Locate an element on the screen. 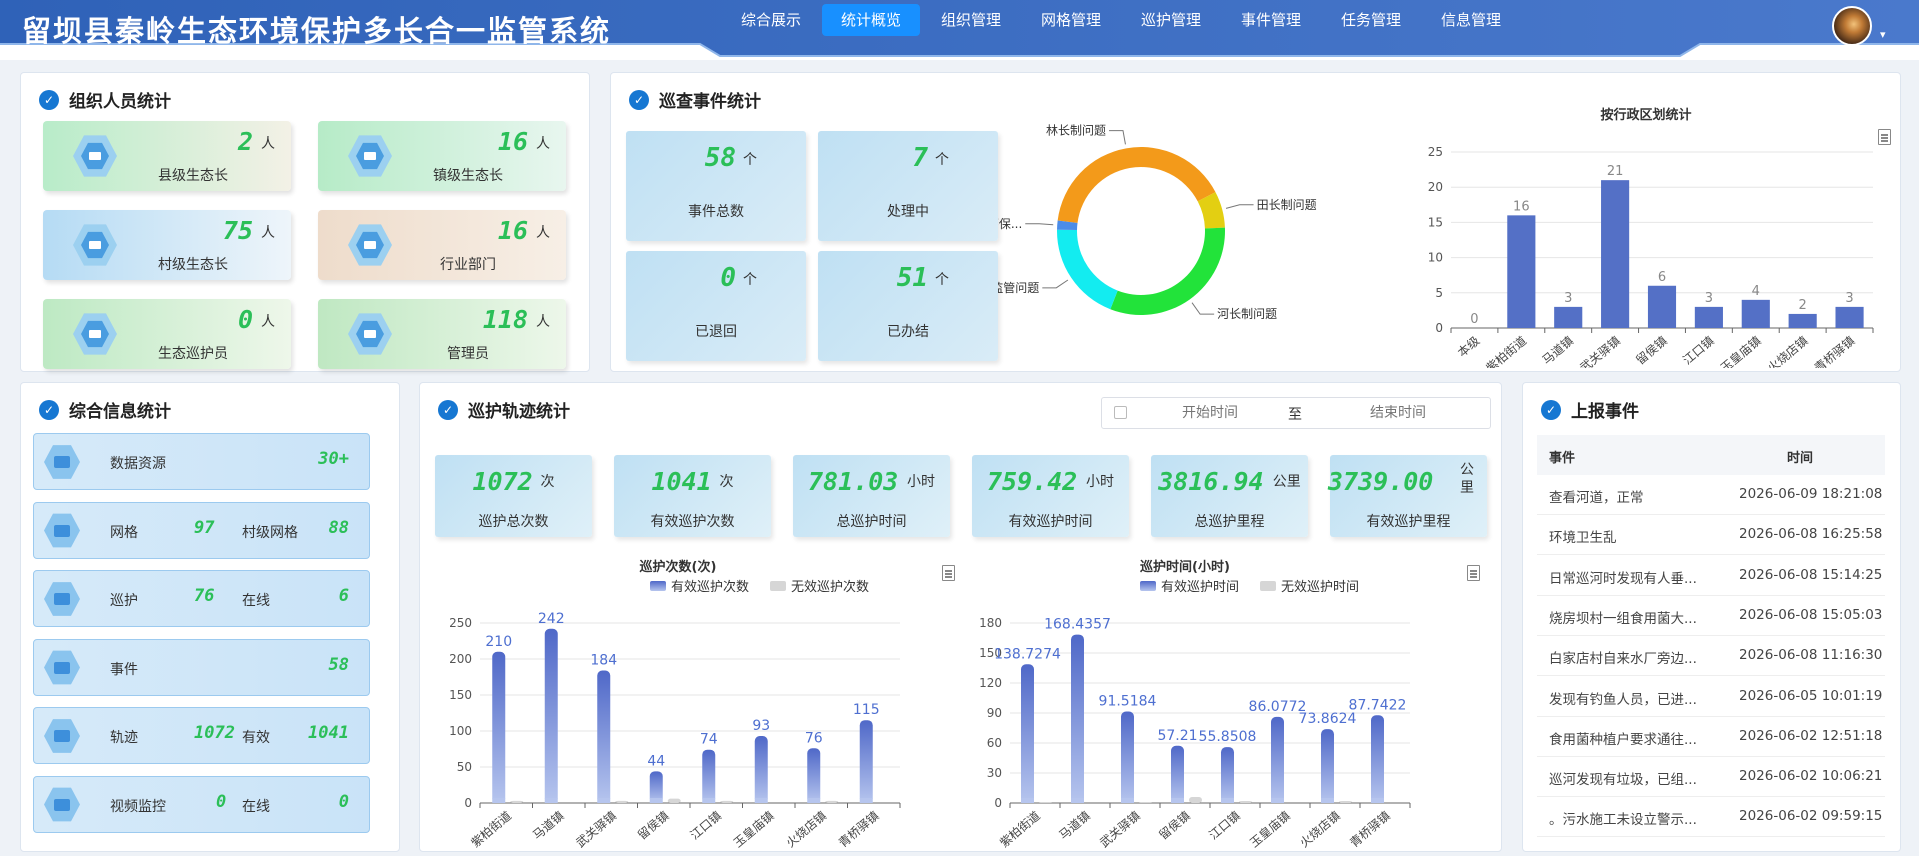  x-tick-label: 紫柏街道 is located at coordinates (1506, 350).